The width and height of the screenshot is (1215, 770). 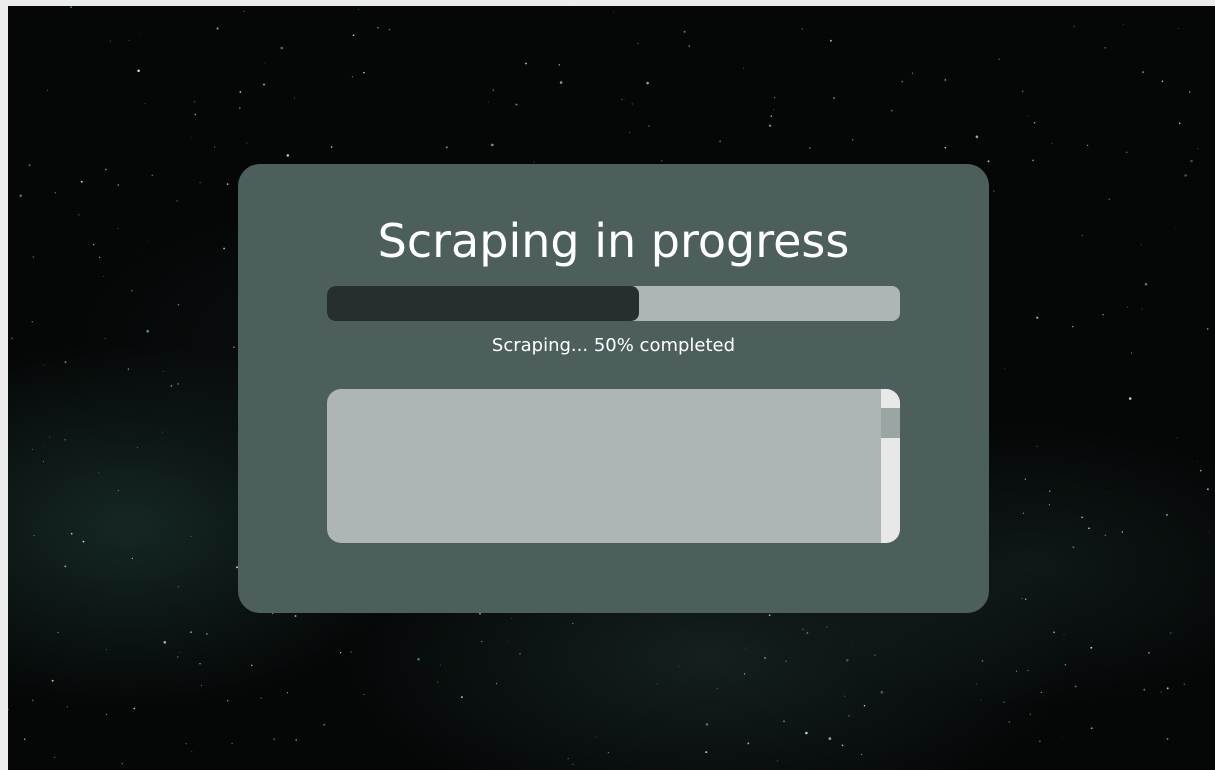 What do you see at coordinates (613, 466) in the screenshot?
I see `log-output-box` at bounding box center [613, 466].